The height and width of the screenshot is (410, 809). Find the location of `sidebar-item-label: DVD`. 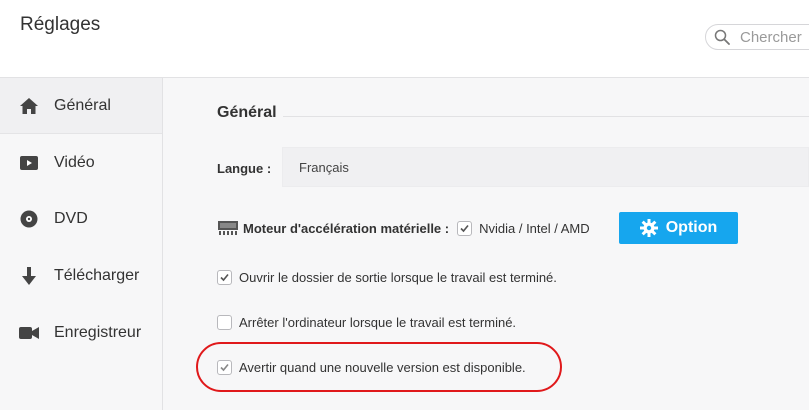

sidebar-item-label: DVD is located at coordinates (71, 218).